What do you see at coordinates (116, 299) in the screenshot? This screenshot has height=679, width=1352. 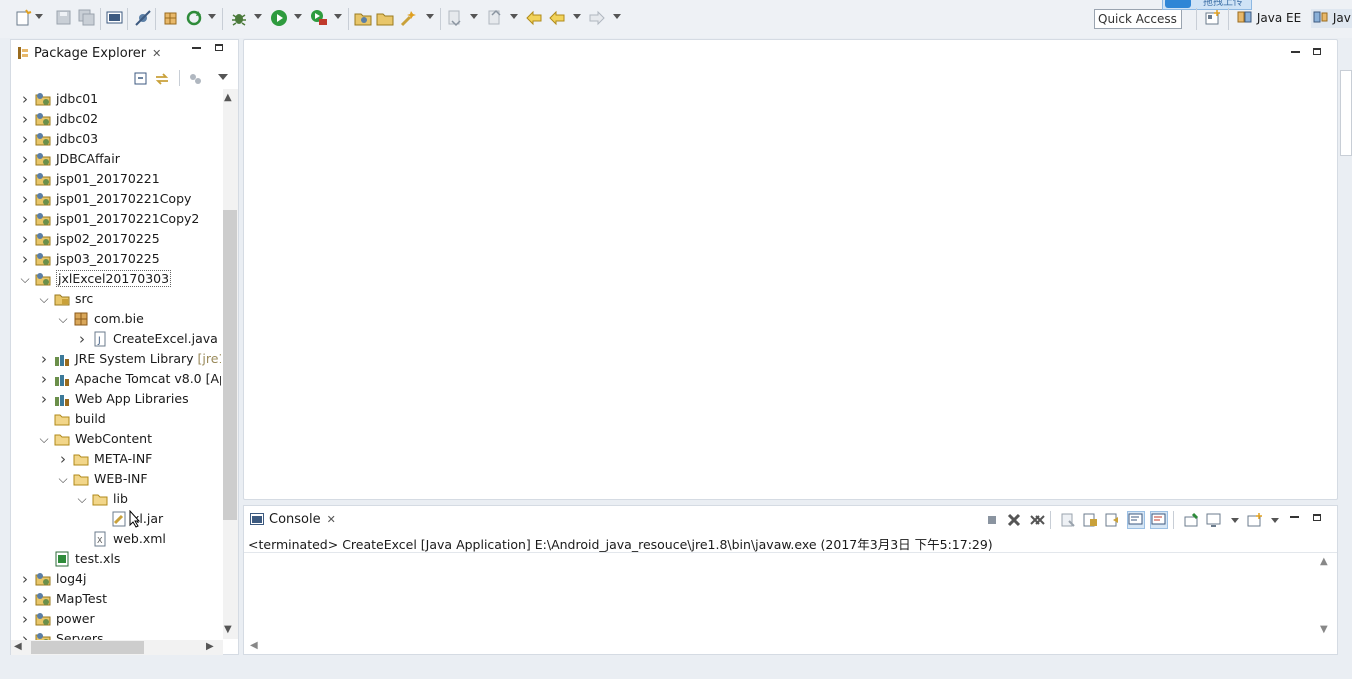 I see `tree-item: ⌵ src` at bounding box center [116, 299].